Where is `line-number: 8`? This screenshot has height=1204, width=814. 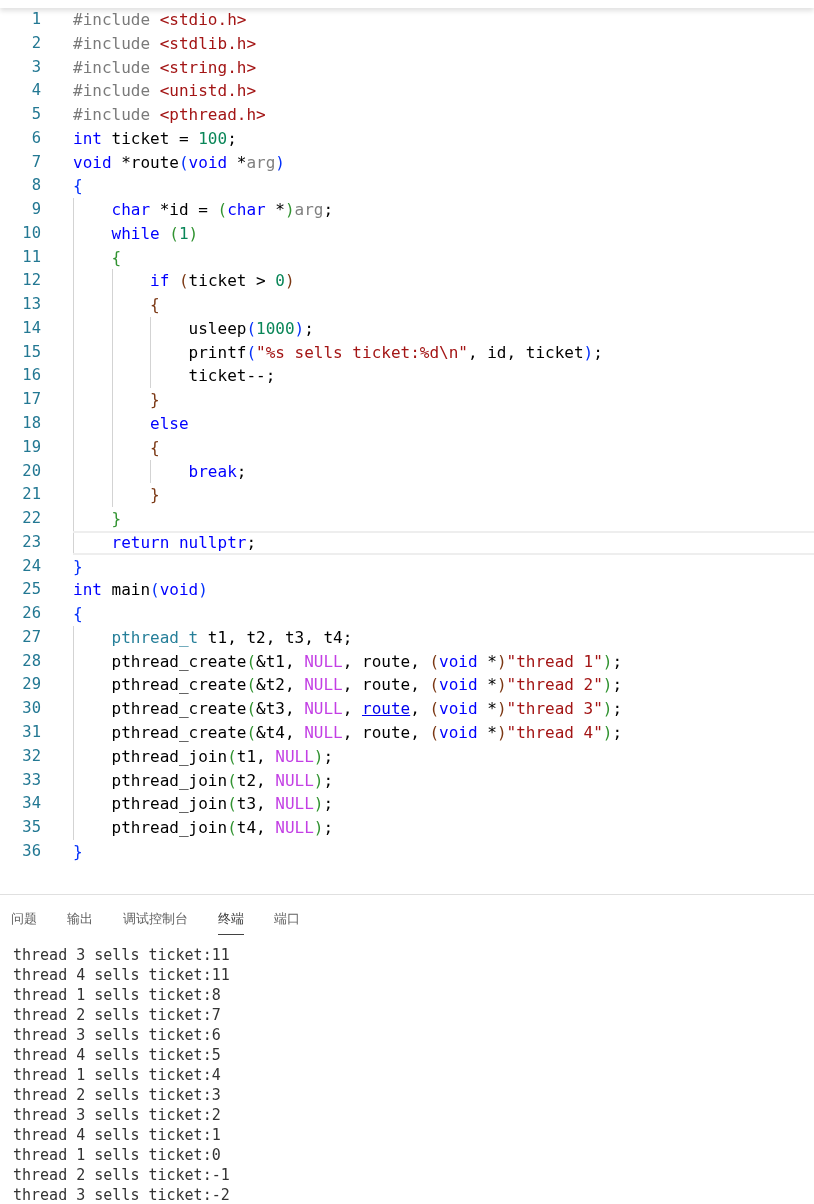
line-number: 8 is located at coordinates (35, 186).